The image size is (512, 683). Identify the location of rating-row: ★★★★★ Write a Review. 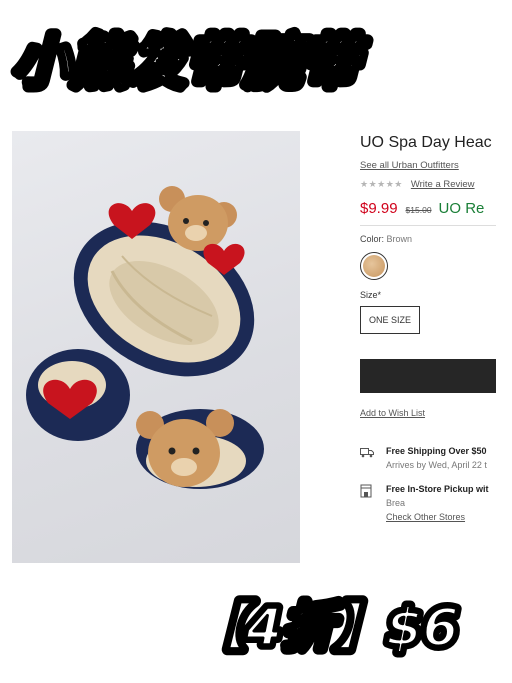
(436, 184).